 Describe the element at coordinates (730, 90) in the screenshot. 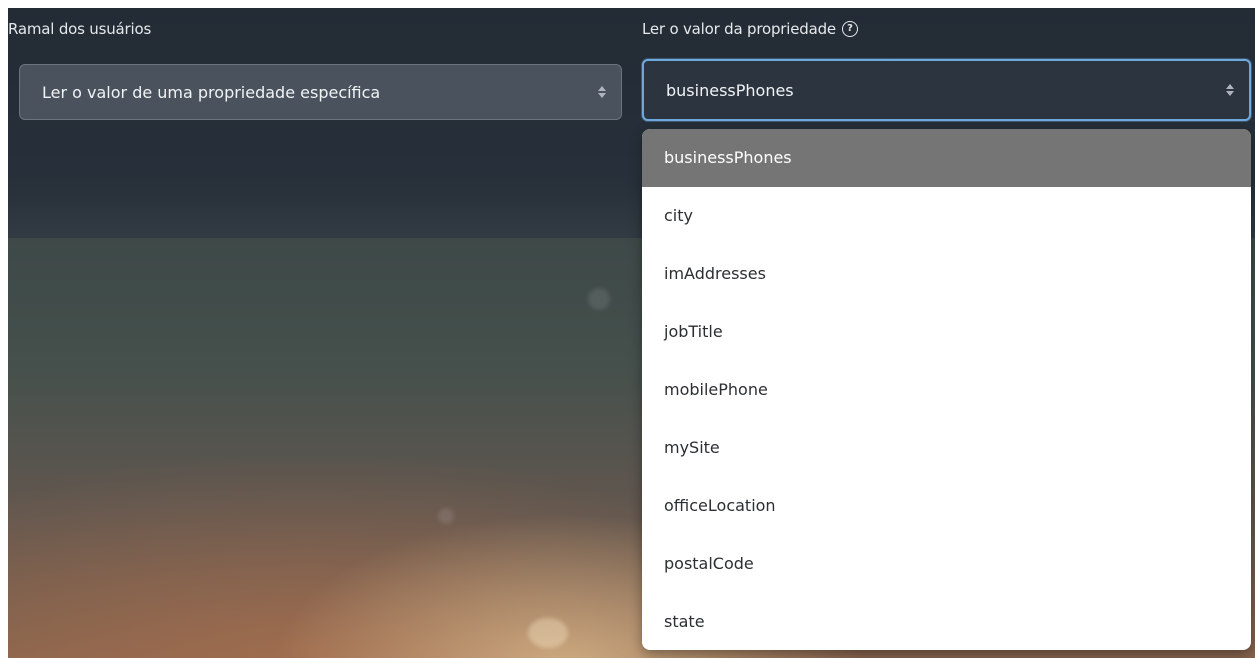

I see `property-select-value: businessPhones` at that location.